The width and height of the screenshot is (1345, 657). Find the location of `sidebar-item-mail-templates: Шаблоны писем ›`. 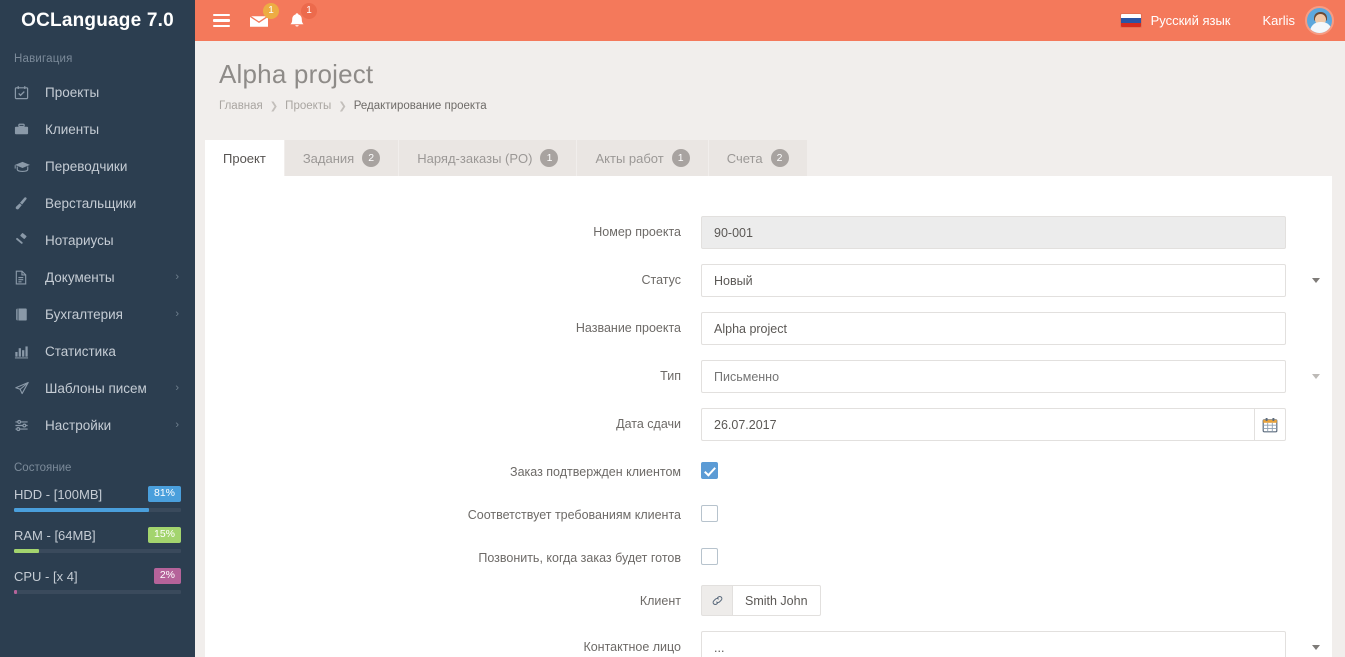

sidebar-item-mail-templates: Шаблоны писем › is located at coordinates (97, 388).